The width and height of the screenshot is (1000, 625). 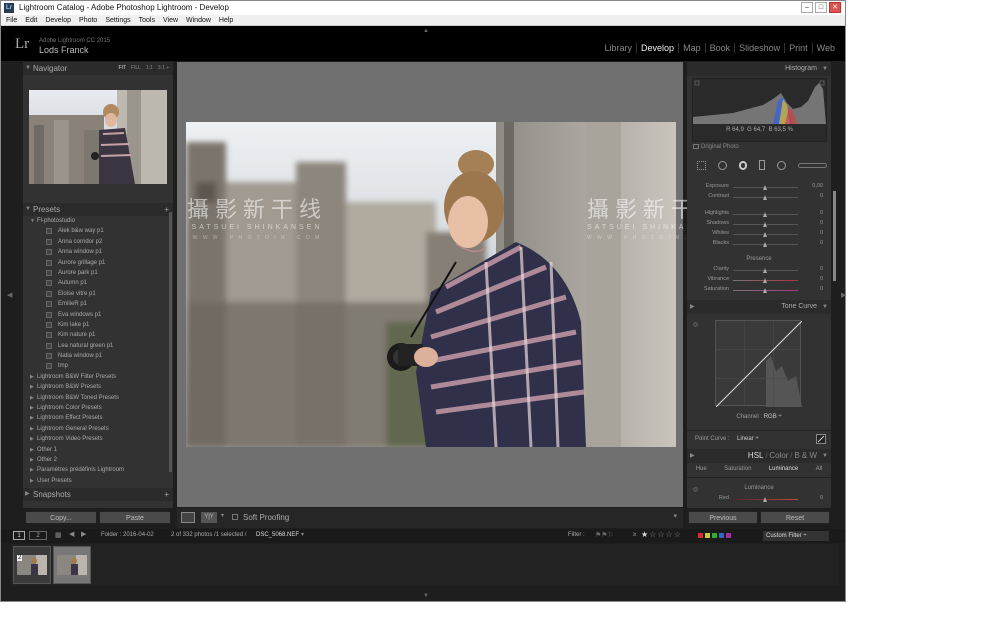 What do you see at coordinates (98, 137) in the screenshot?
I see `navigator-preview` at bounding box center [98, 137].